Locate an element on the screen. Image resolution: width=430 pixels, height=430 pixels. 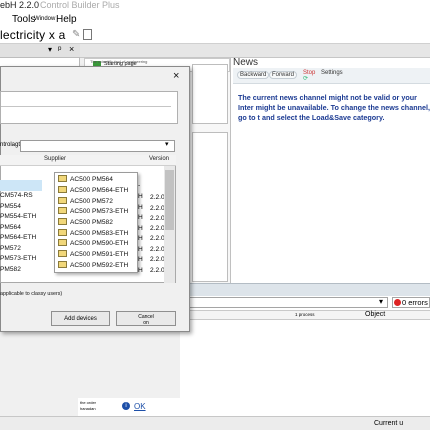
col-version: Version is located at coordinates (159, 159).